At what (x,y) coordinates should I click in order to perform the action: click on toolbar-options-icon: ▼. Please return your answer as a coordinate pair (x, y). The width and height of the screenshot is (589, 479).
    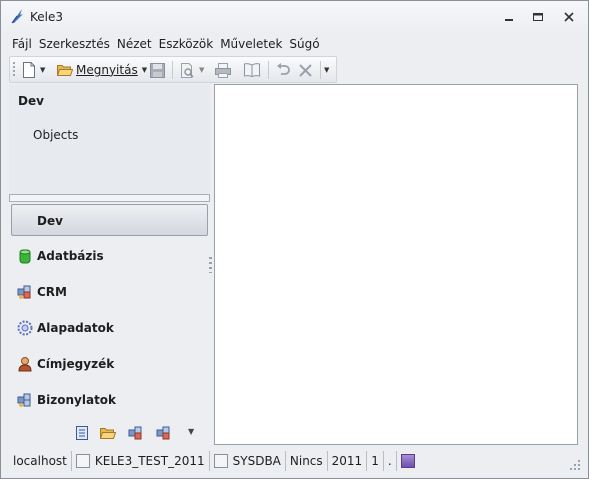
    Looking at the image, I should click on (327, 70).